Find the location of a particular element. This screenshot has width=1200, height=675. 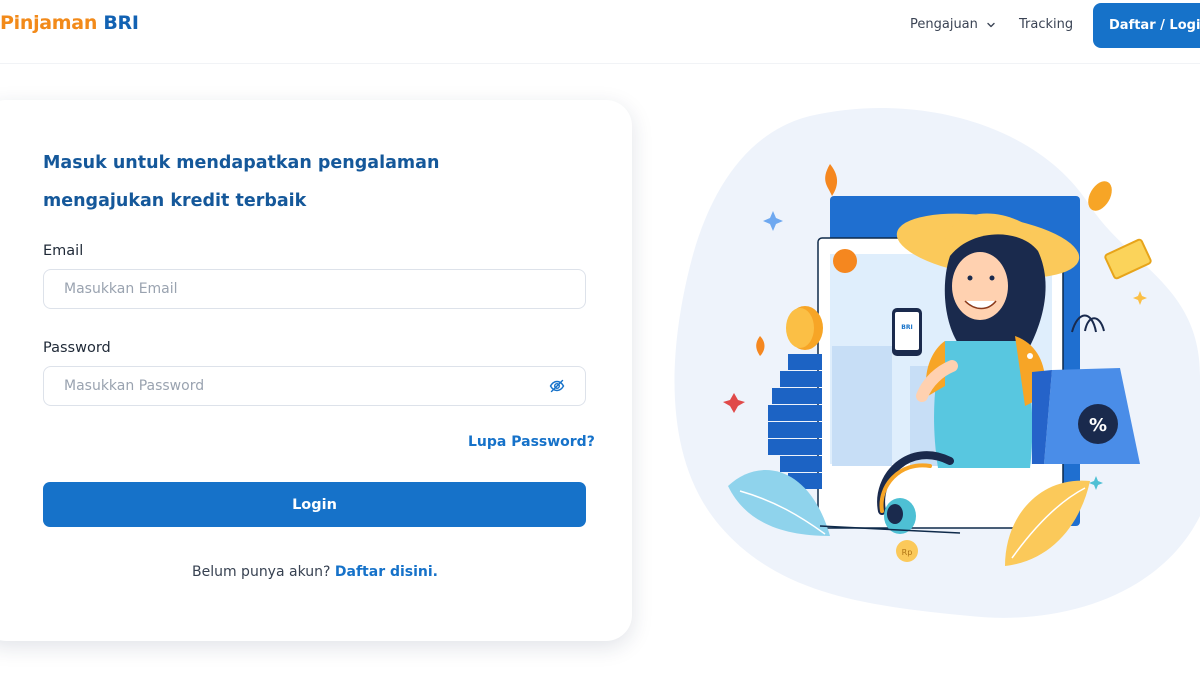

email-label: Email is located at coordinates (63, 251).